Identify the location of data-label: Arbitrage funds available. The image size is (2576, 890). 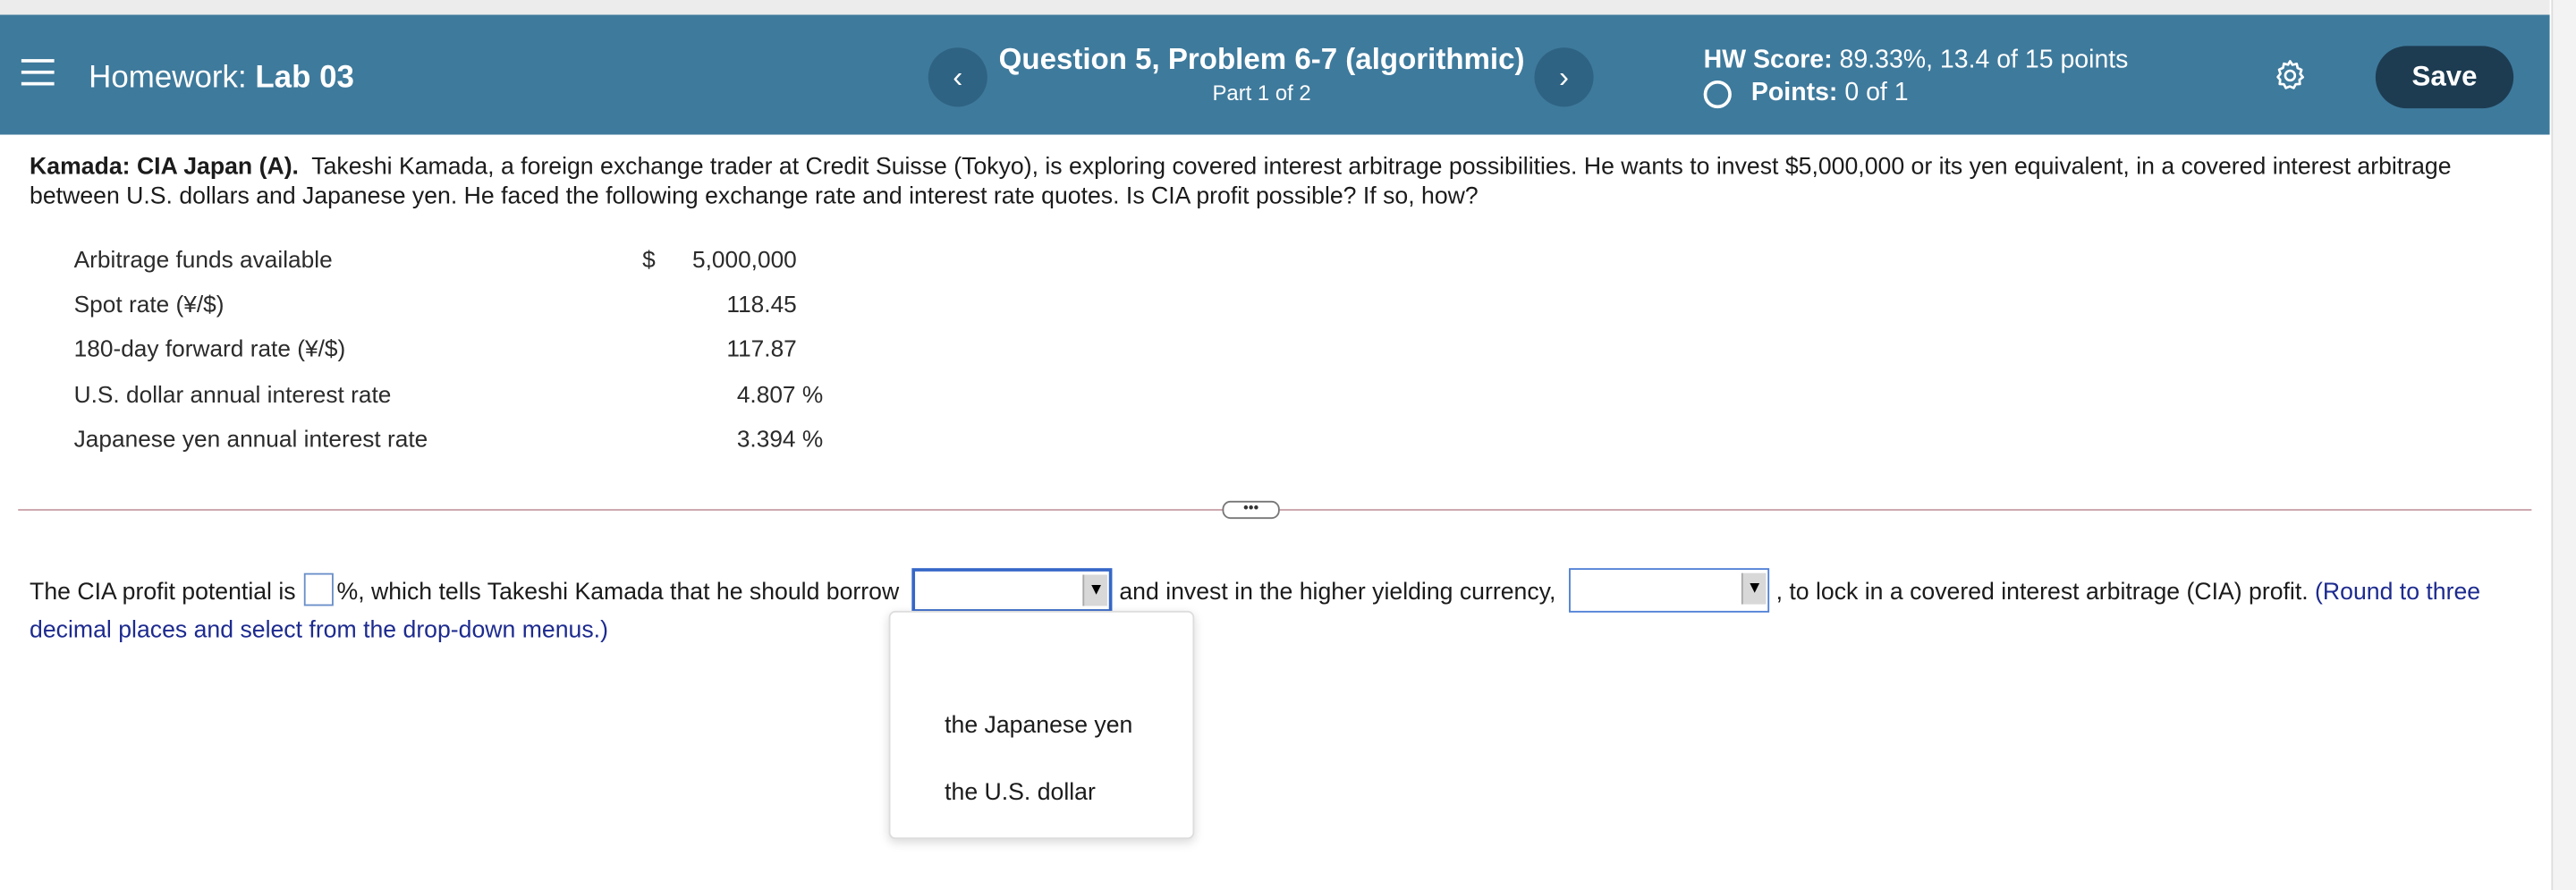
(203, 261).